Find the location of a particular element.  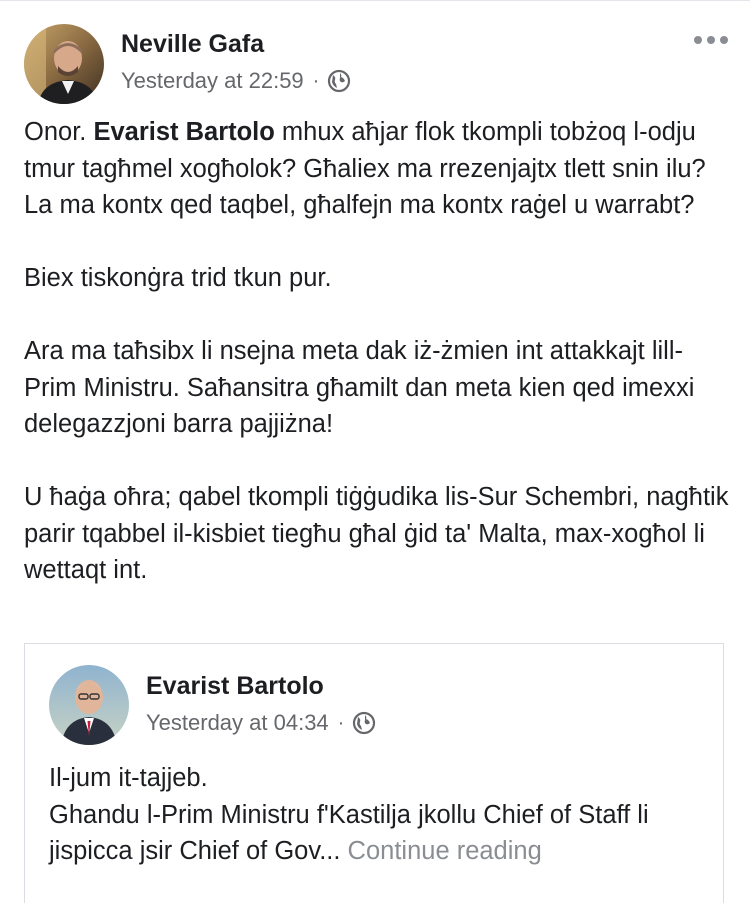

shared-post-meta: Yesterday at 04:34 · is located at coordinates (261, 723).